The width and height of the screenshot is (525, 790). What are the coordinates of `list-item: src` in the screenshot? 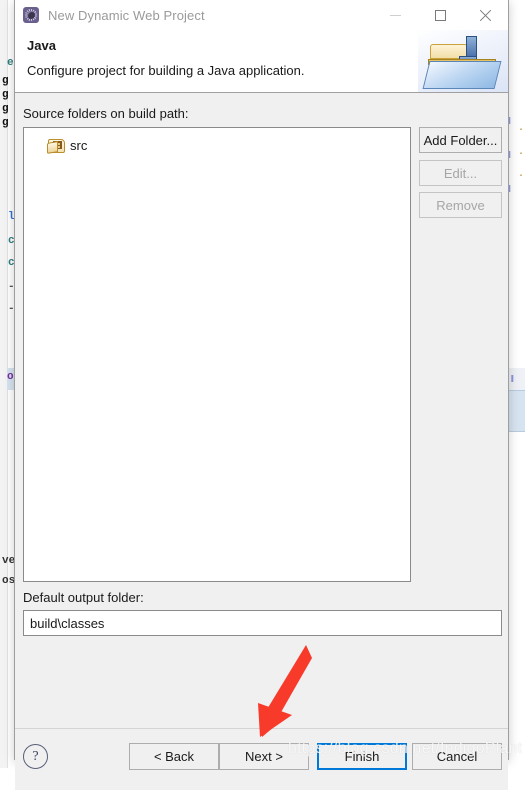 It's located at (217, 145).